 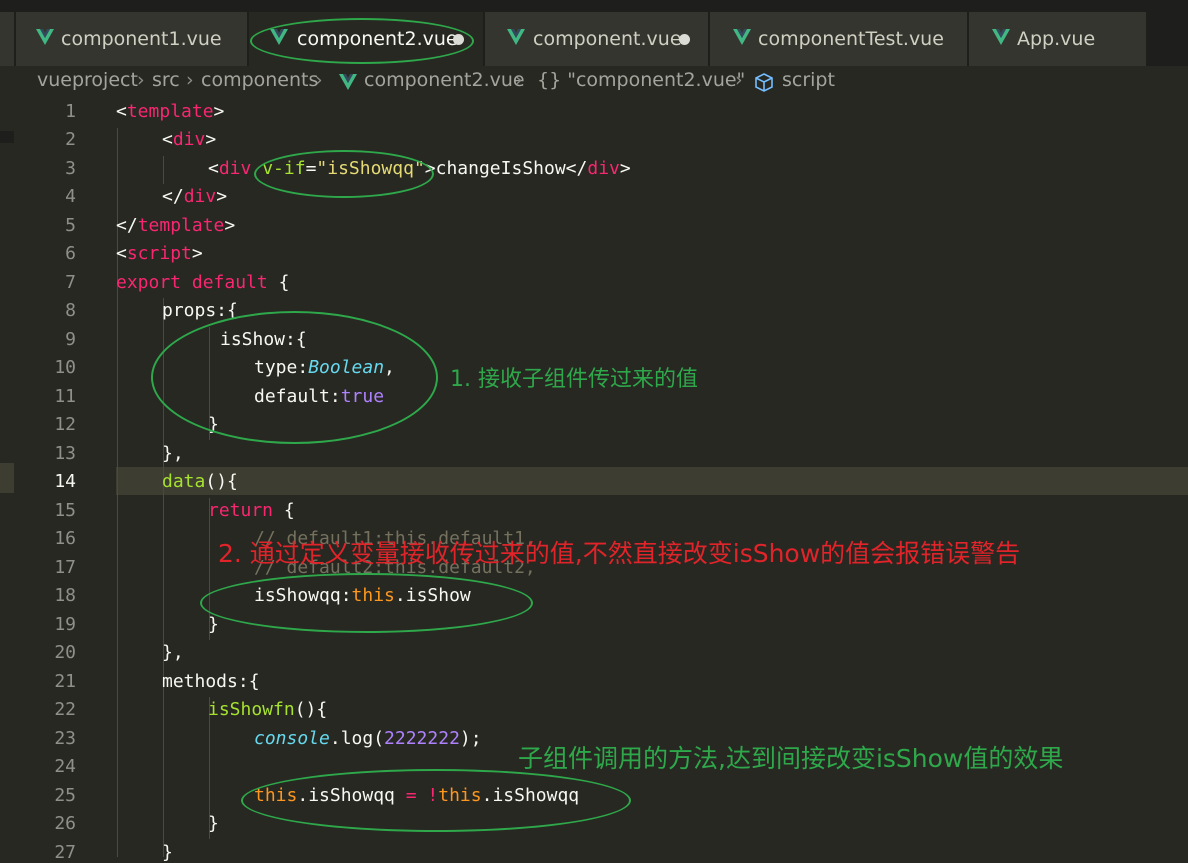 What do you see at coordinates (574, 379) in the screenshot?
I see `annotation-note-1: 1. 接收子组件传过来的值` at bounding box center [574, 379].